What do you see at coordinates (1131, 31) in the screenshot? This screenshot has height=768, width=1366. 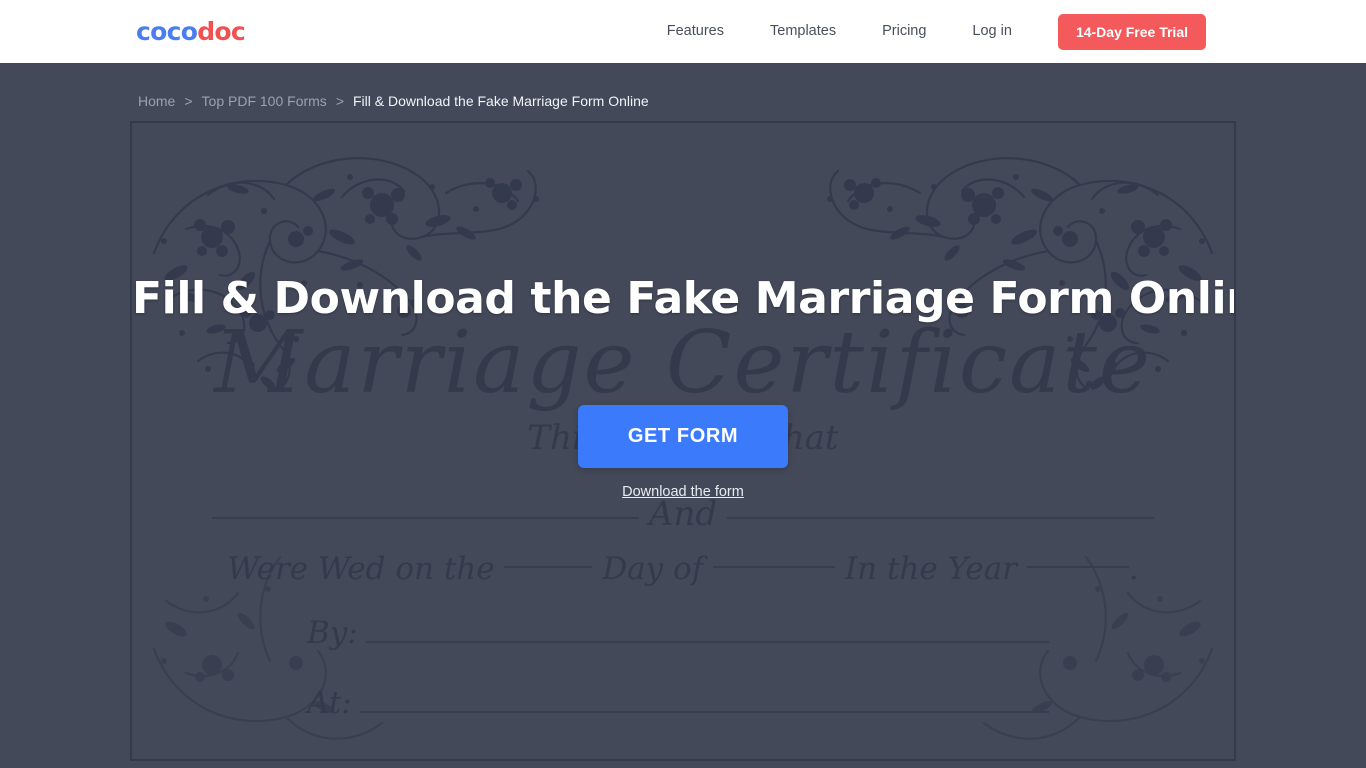 I see `free-trial-button: 14-Day Free Trial` at bounding box center [1131, 31].